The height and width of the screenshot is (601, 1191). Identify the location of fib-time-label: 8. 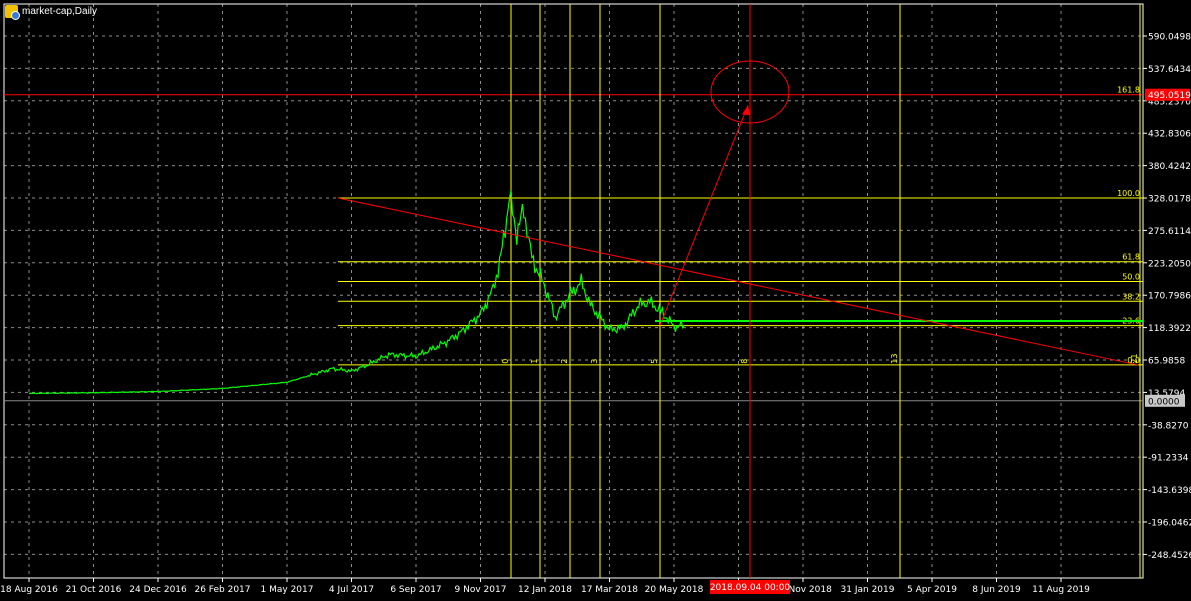
(744, 361).